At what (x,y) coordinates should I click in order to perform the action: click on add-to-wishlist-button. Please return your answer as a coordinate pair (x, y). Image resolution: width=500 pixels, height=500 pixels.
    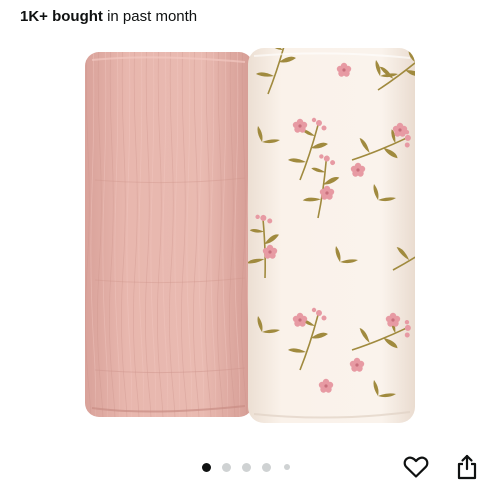
    Looking at the image, I should click on (416, 467).